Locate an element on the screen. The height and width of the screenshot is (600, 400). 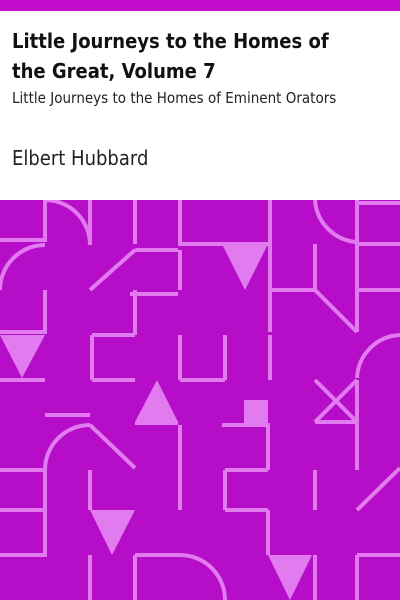
accent-bar is located at coordinates (200, 5).